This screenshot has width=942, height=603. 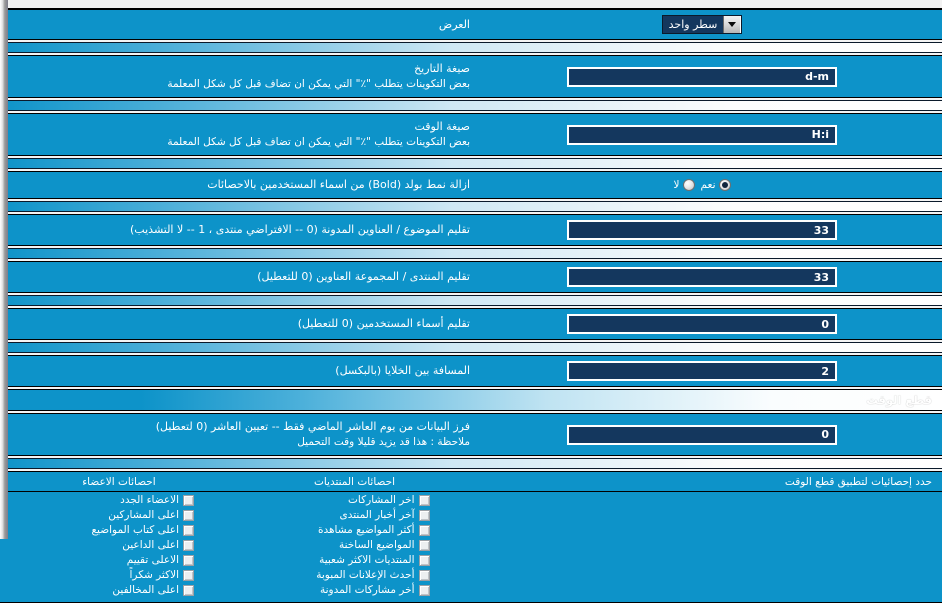 I want to click on remove-bold-option-yes: نعم, so click(x=716, y=185).